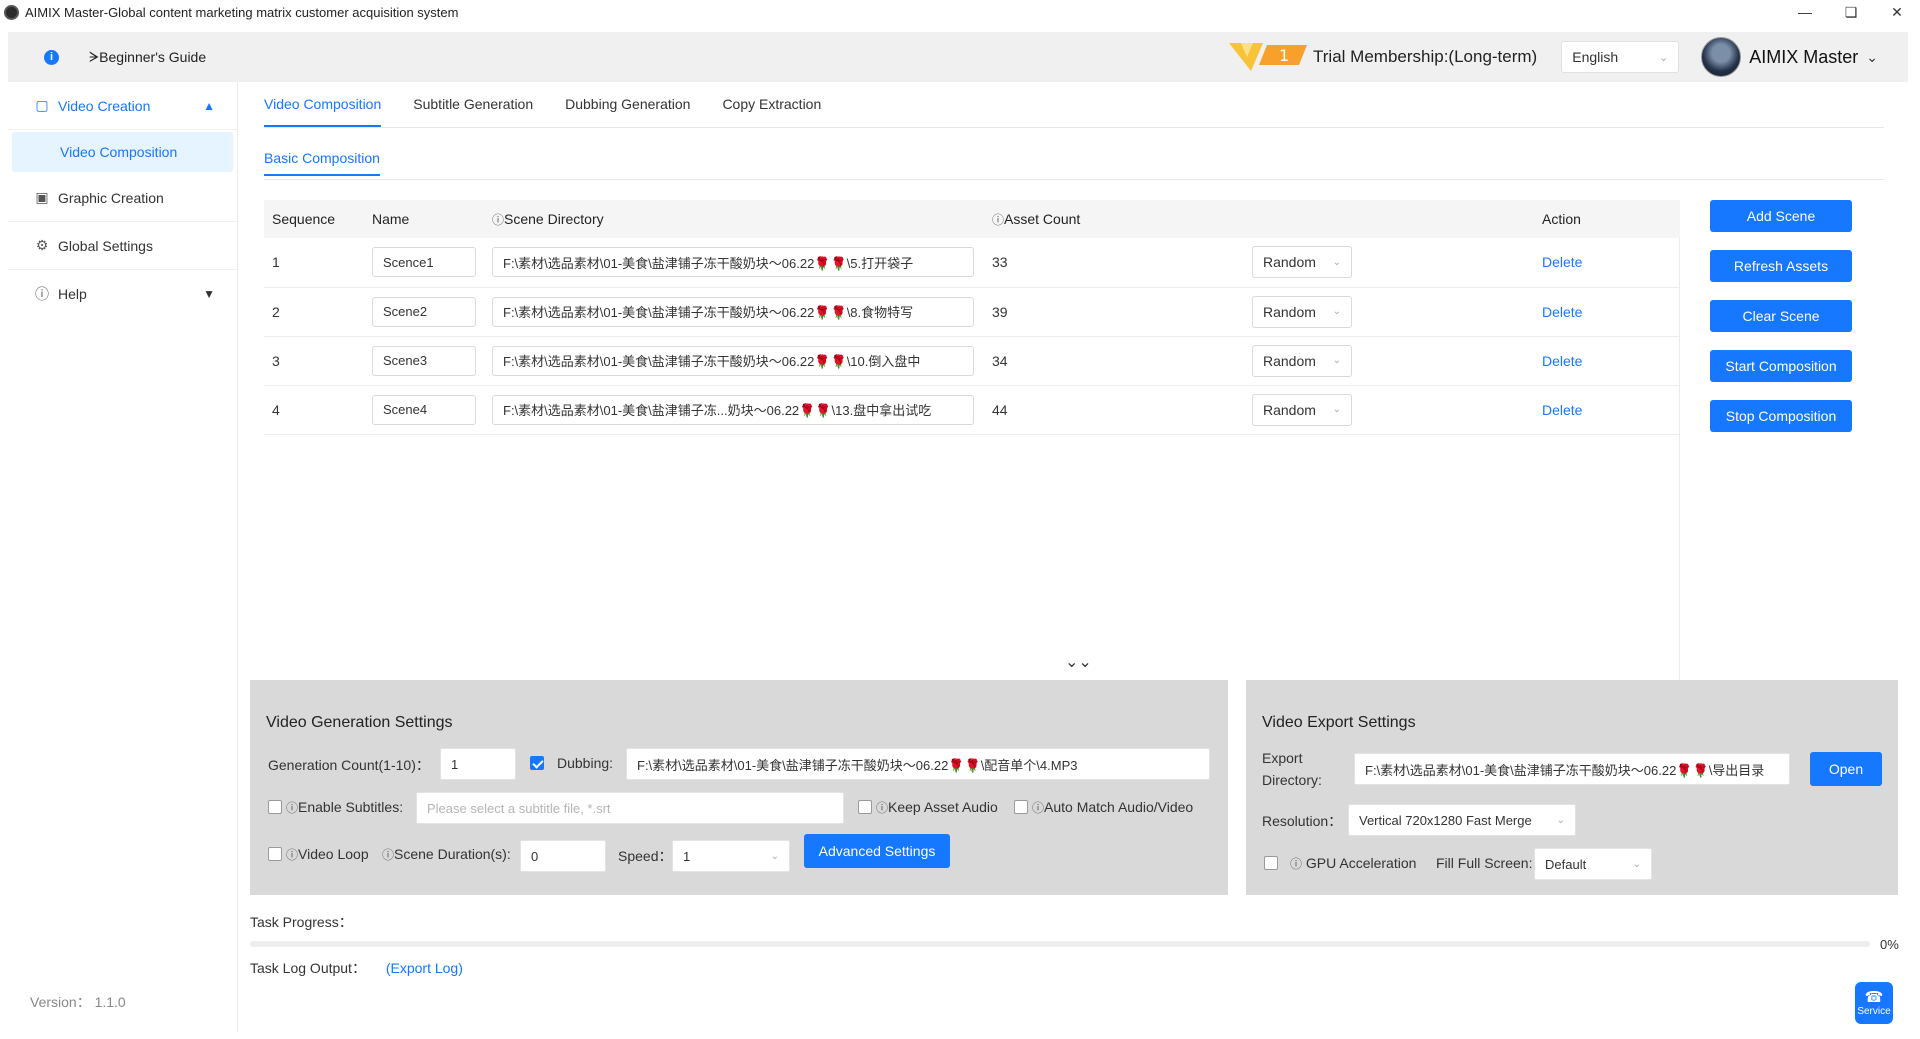  What do you see at coordinates (1781, 266) in the screenshot?
I see `refresh-assets-button: Refresh Assets` at bounding box center [1781, 266].